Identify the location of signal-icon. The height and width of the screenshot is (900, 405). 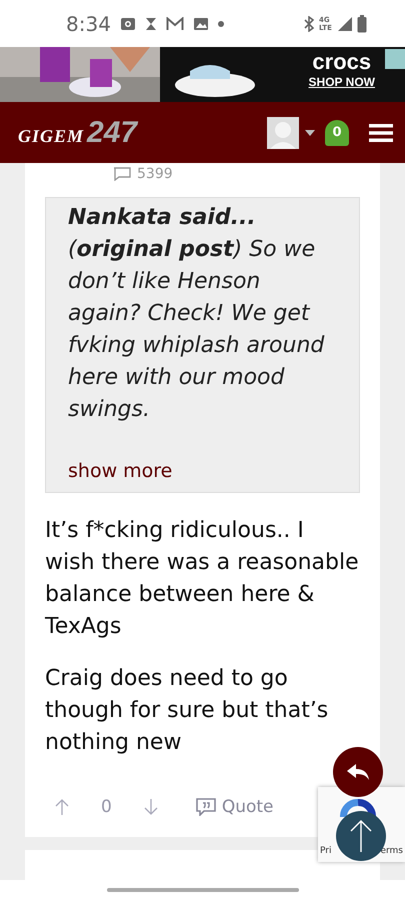
(345, 24).